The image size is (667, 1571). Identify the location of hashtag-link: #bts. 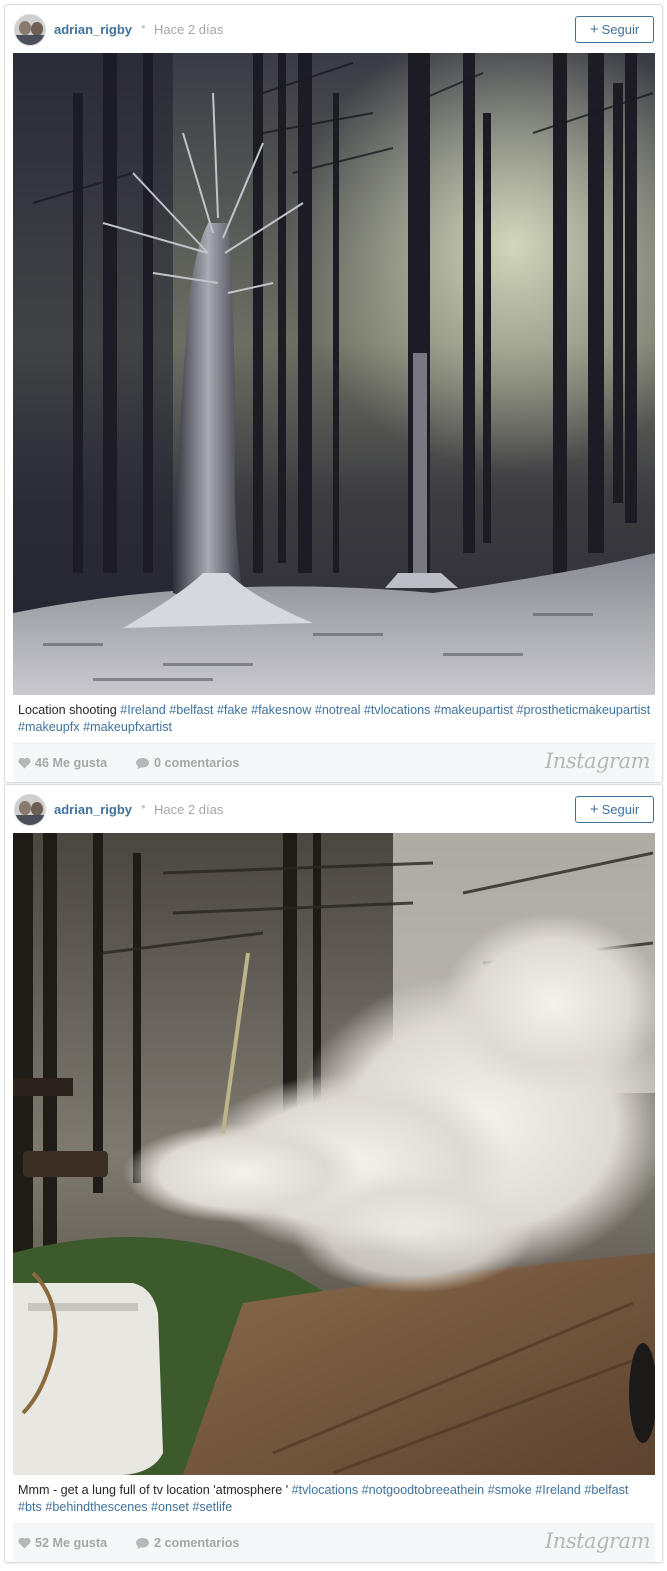
(30, 1507).